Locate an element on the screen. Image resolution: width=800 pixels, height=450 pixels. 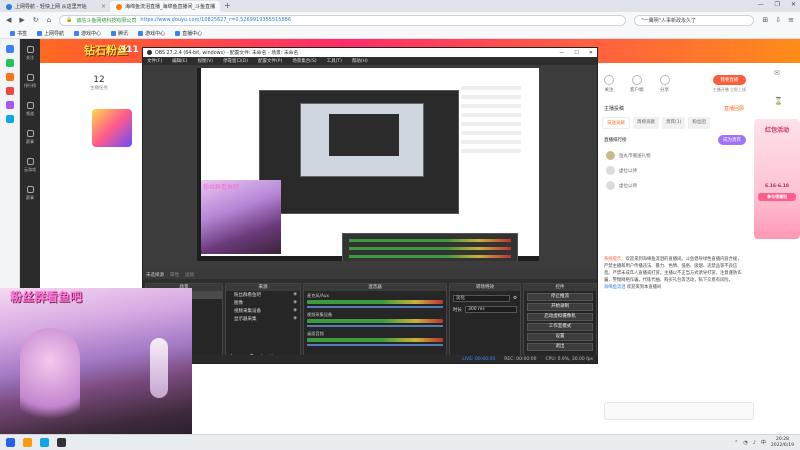
menu-scene-collection: 场景集合(S) is located at coordinates (304, 61).